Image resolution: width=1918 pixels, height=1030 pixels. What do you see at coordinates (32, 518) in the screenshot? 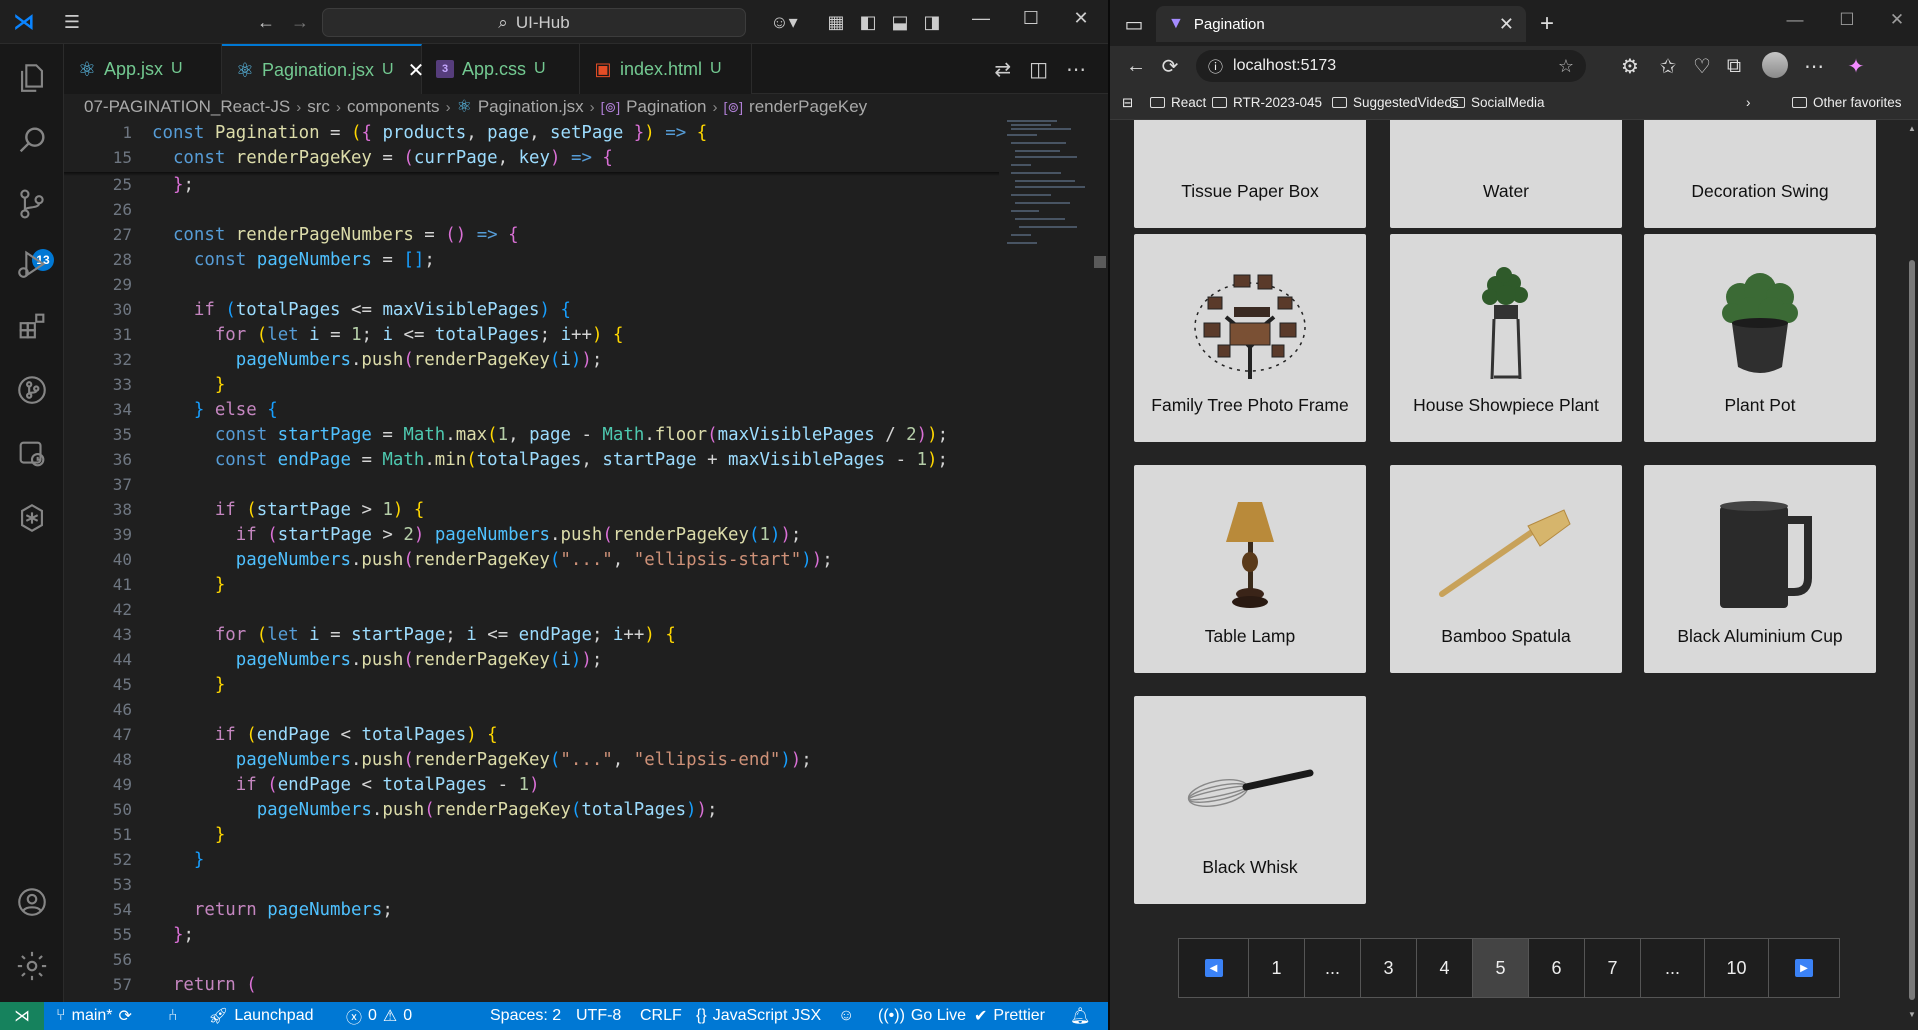
I see `chatgpt-icon` at bounding box center [32, 518].